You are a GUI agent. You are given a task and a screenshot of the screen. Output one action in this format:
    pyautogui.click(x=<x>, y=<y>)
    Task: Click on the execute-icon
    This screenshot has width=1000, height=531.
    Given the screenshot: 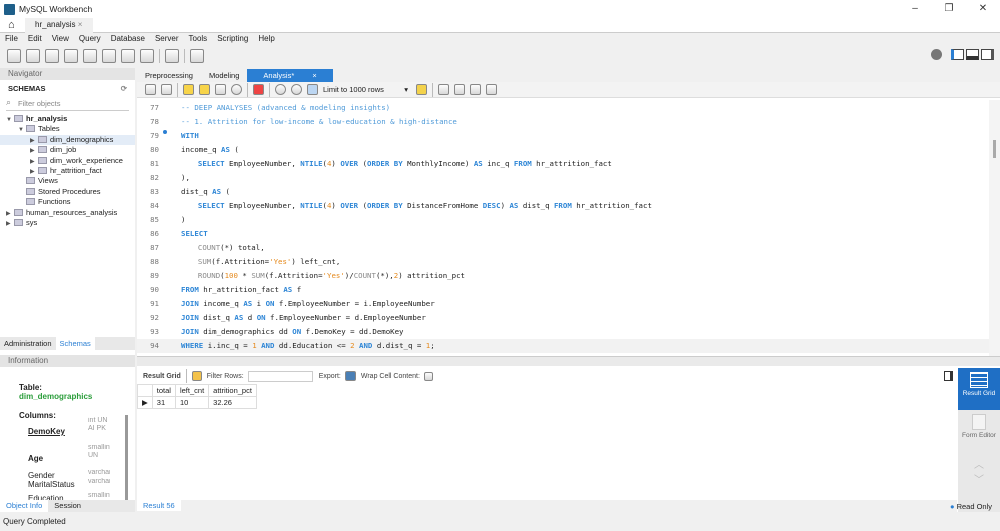 What is the action you would take?
    pyautogui.click(x=188, y=89)
    